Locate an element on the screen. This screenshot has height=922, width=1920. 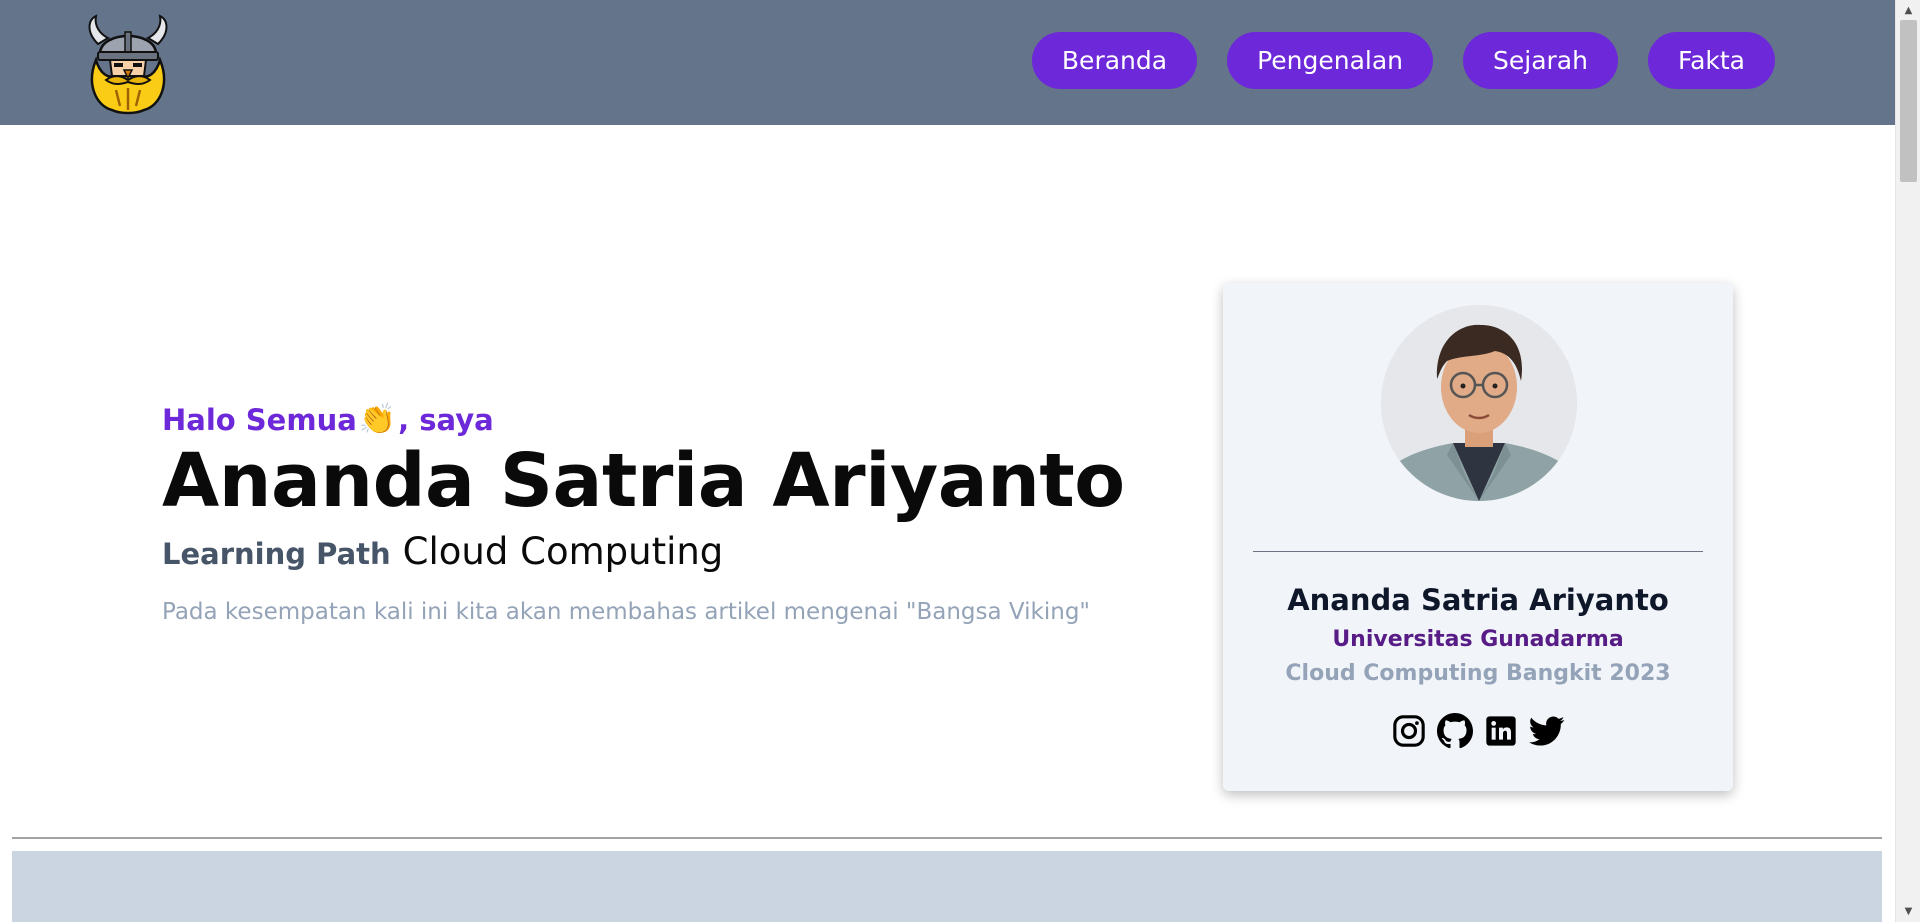
github-icon is located at coordinates (1455, 731).